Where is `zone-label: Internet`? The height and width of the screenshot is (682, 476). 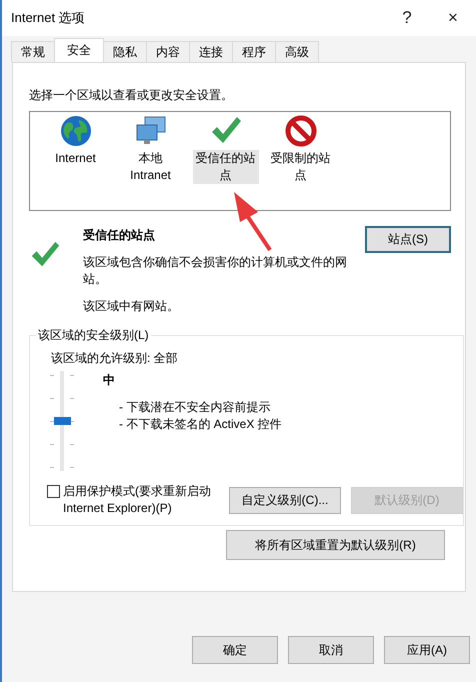 zone-label: Internet is located at coordinates (75, 158).